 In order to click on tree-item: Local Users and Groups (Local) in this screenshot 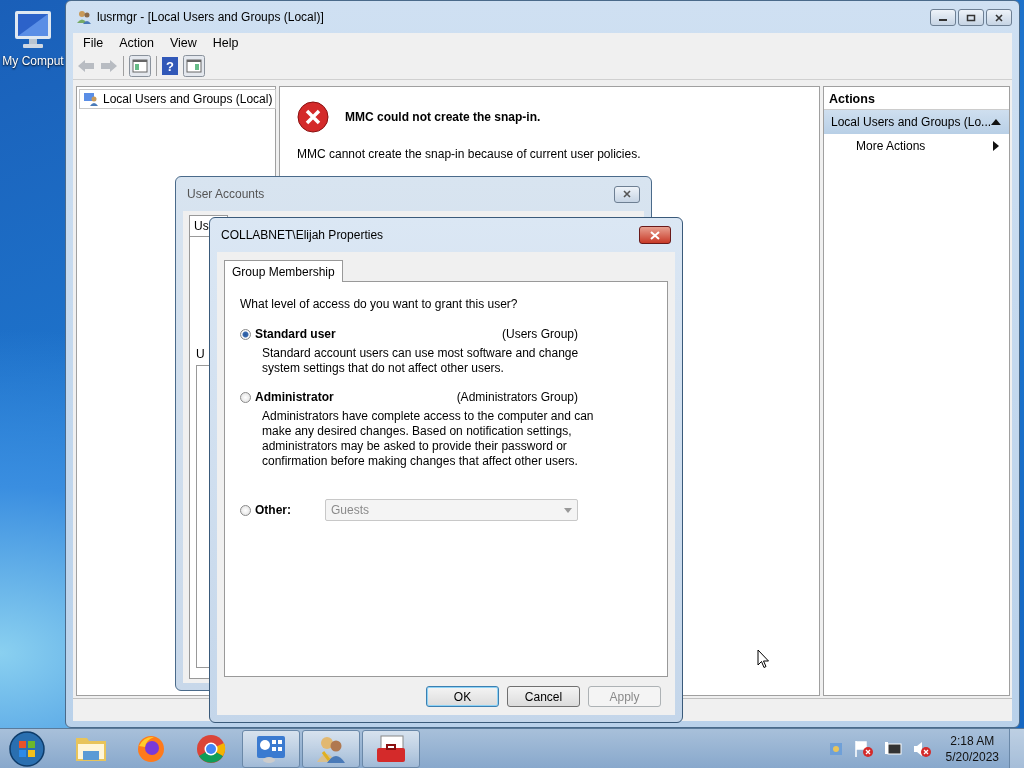, I will do `click(178, 99)`.